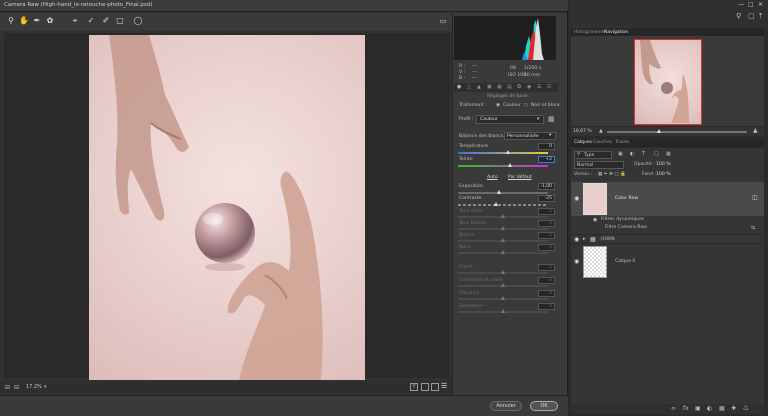  I want to click on contrast-value: -25, so click(546, 198).